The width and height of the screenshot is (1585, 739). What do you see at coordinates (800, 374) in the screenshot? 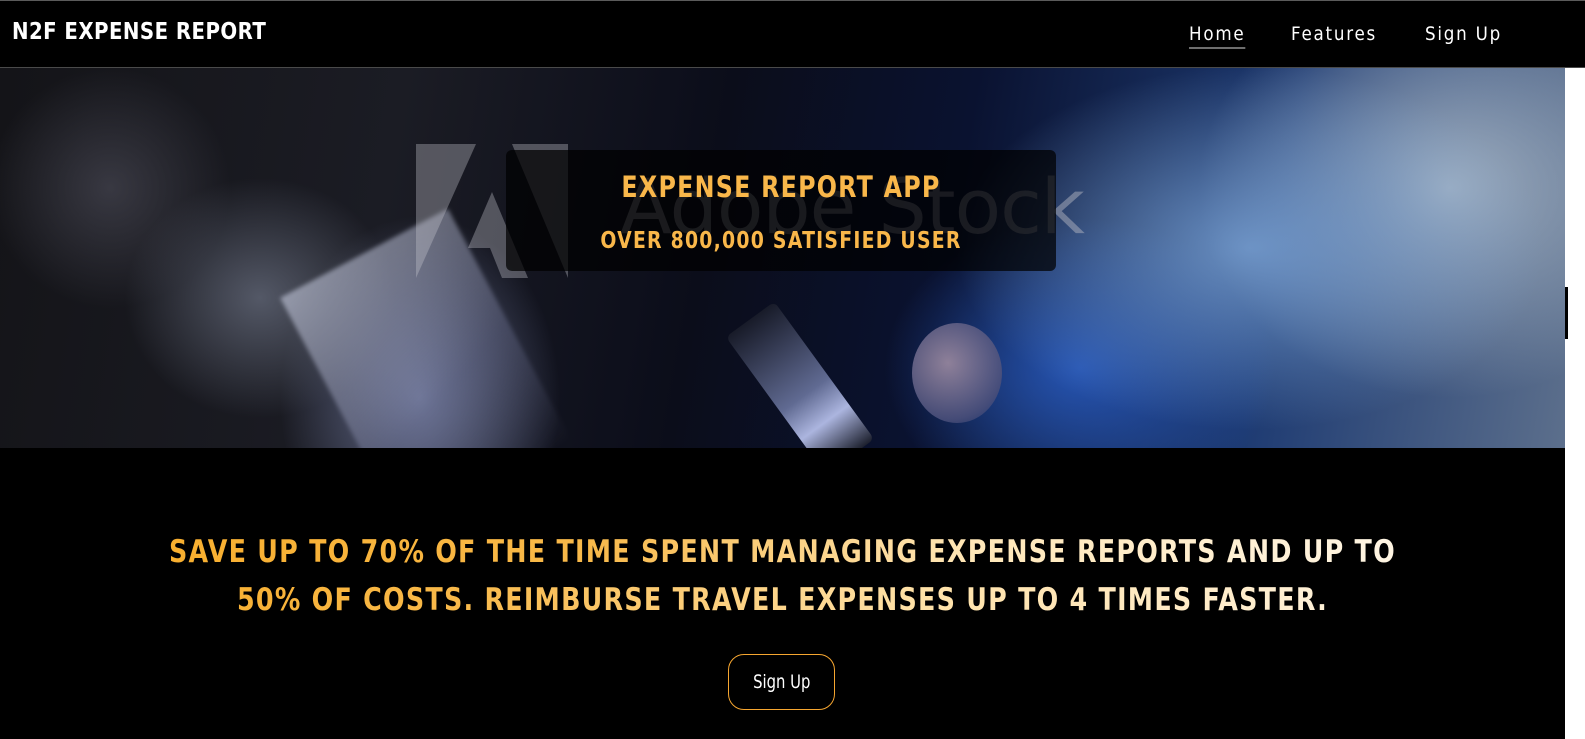
I see `hero-background-phone` at bounding box center [800, 374].